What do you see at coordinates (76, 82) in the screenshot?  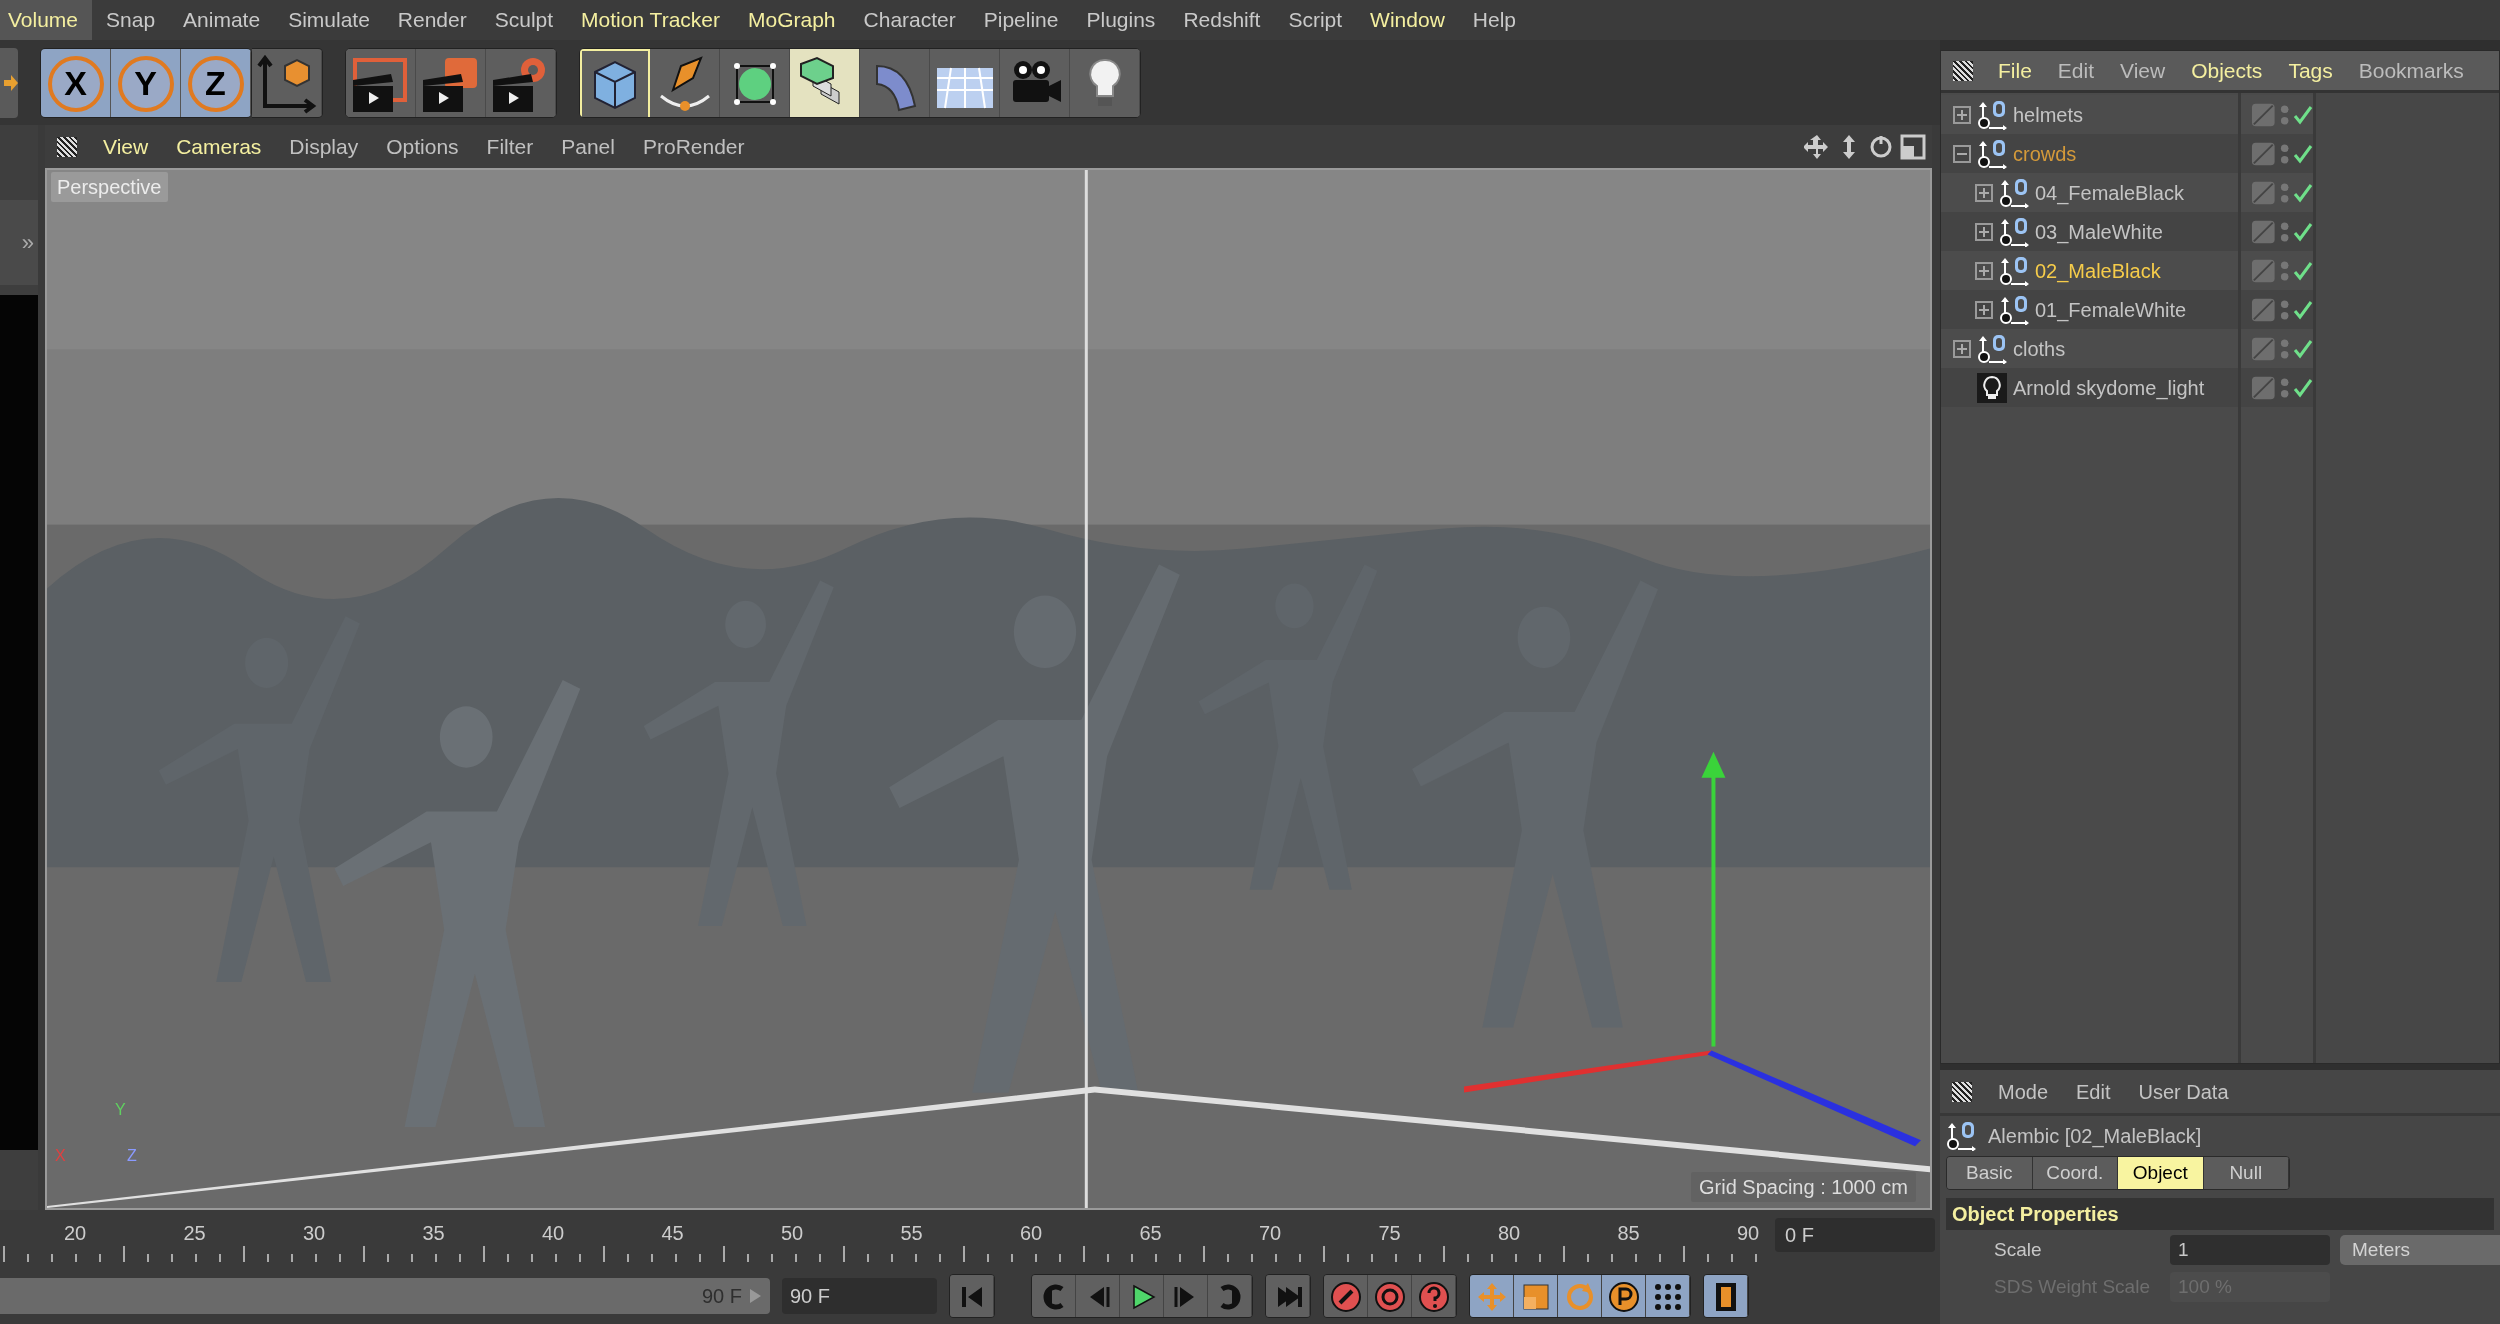 I see `axis-lock-button: X` at bounding box center [76, 82].